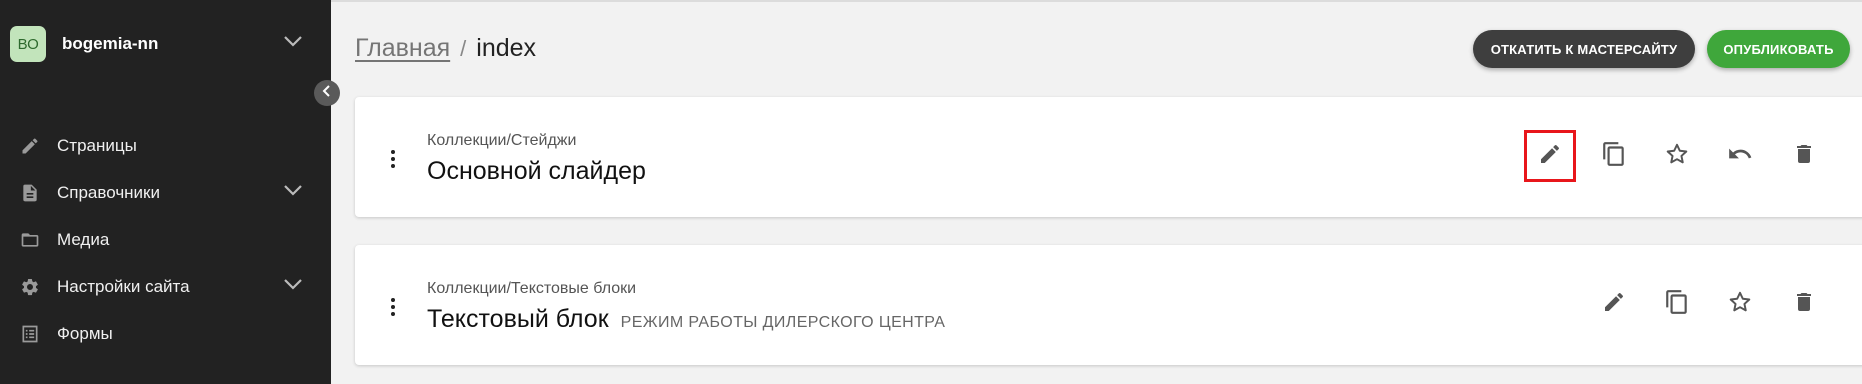  I want to click on block-title: Основной слайдер, so click(536, 171).